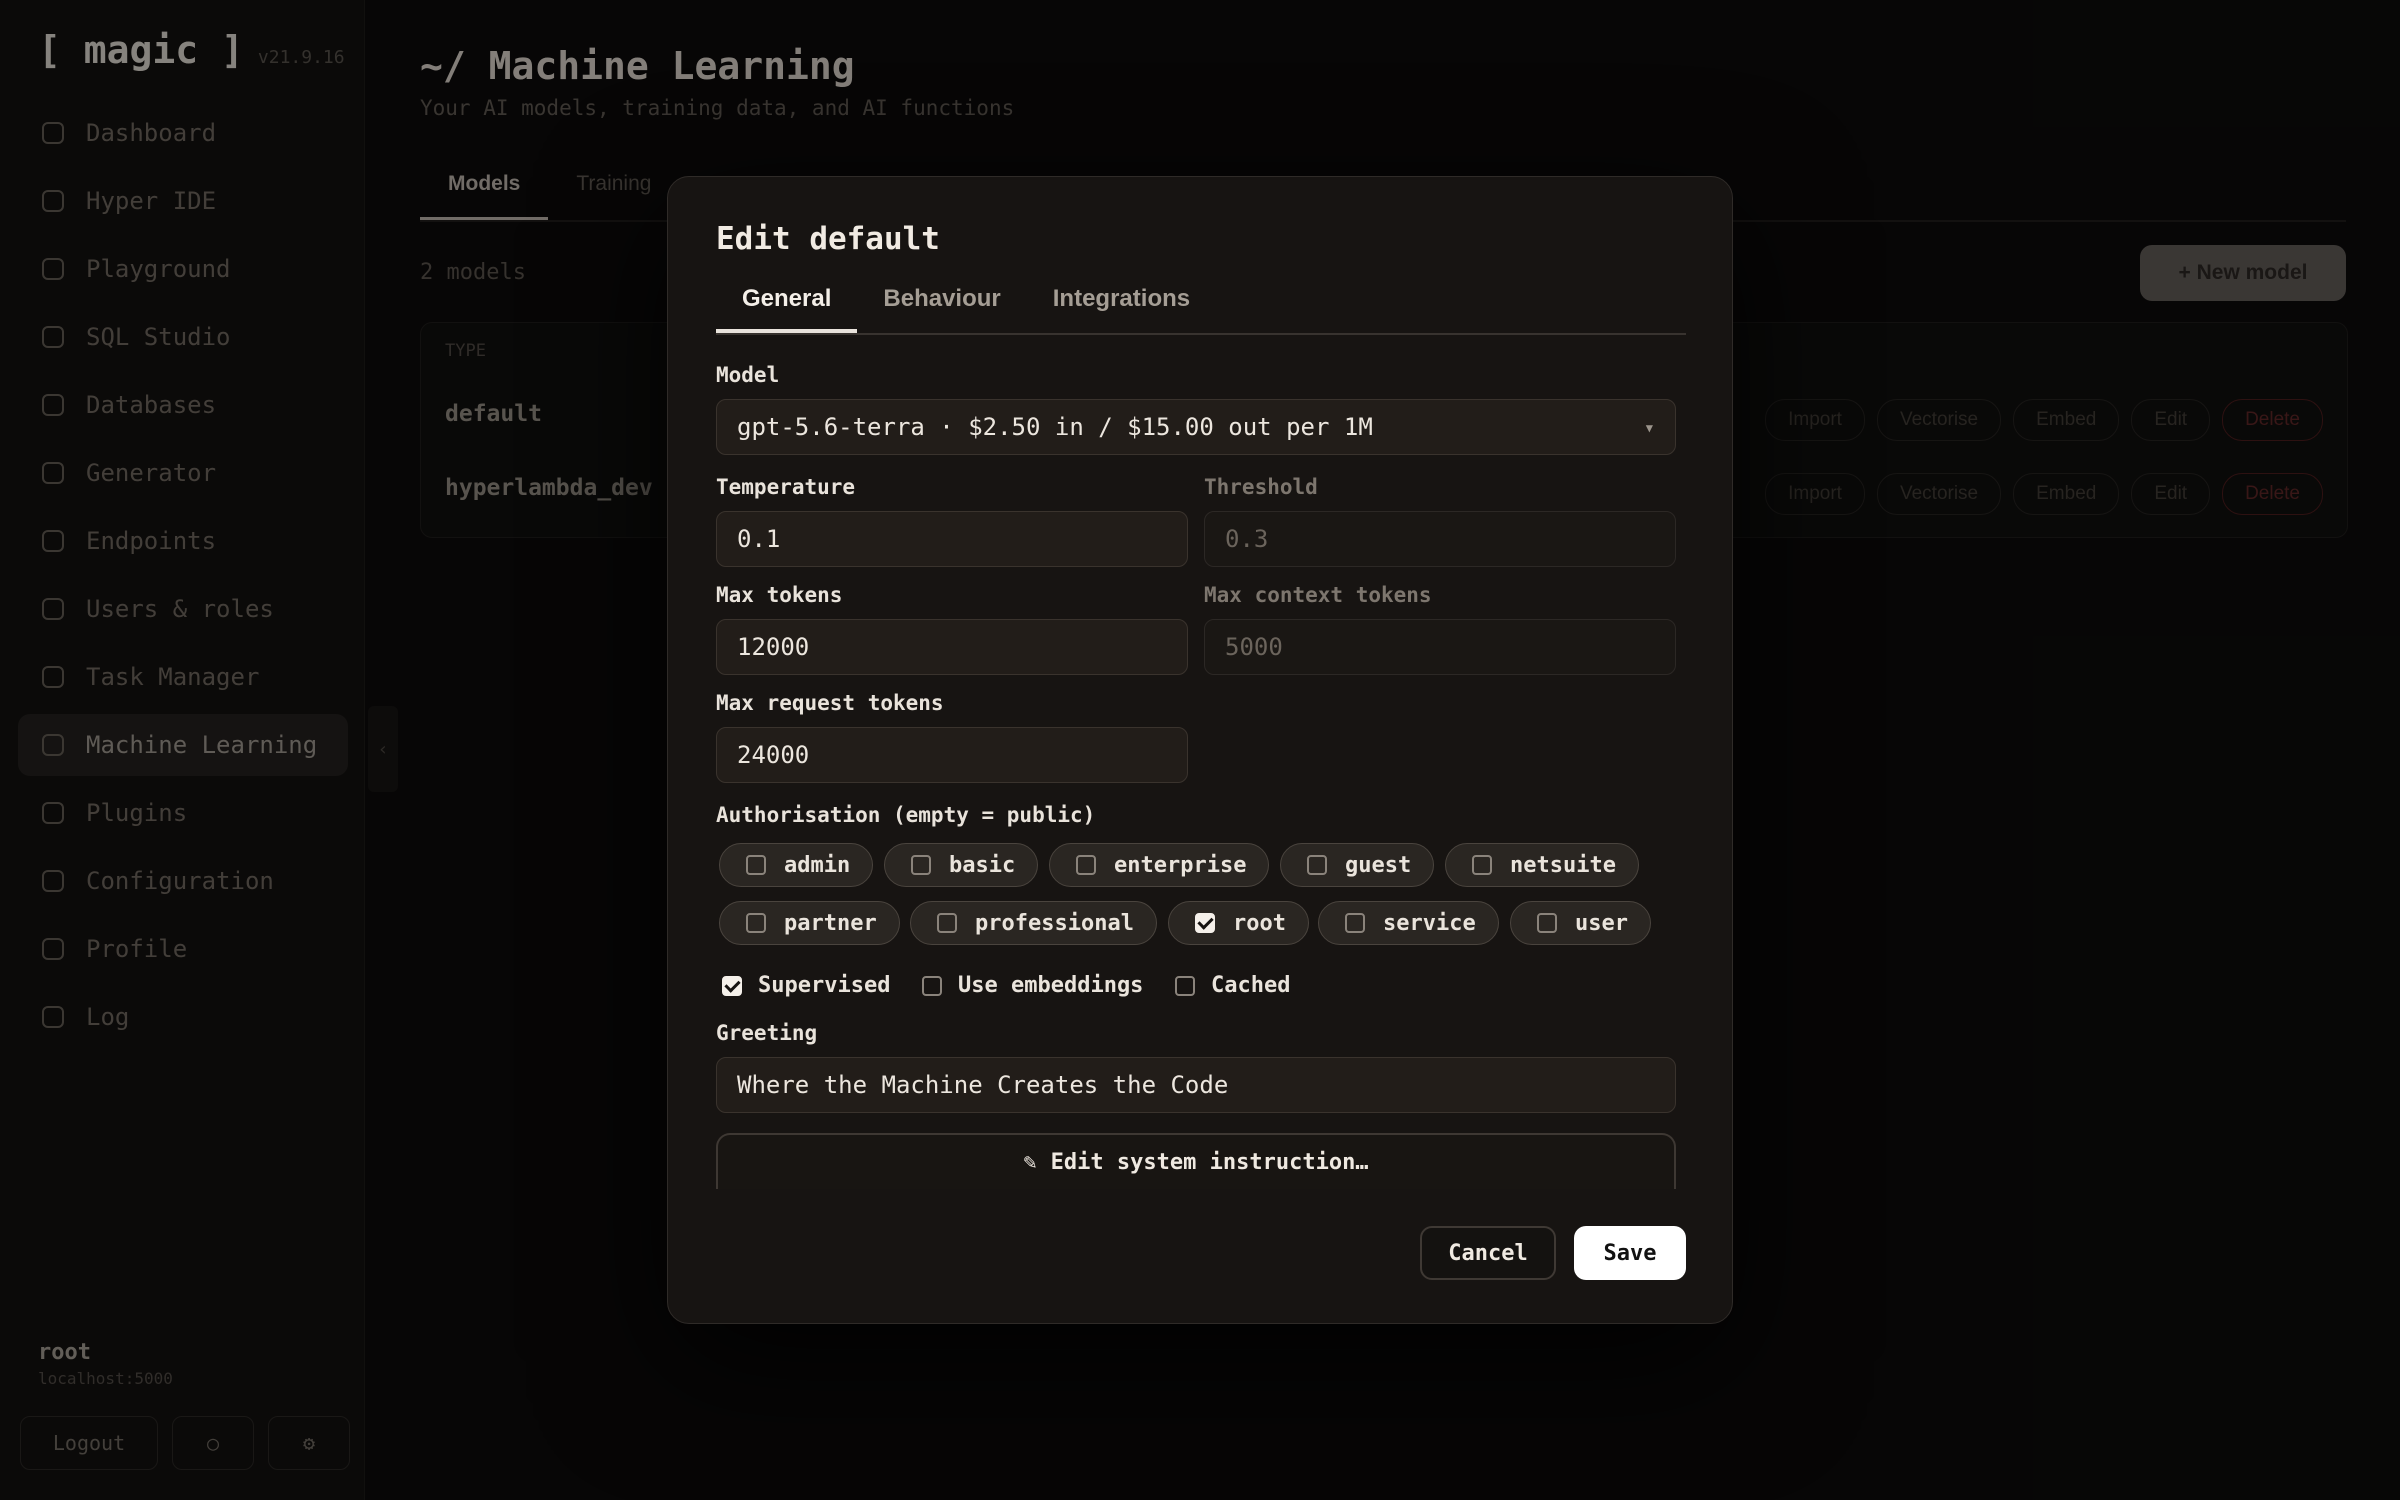  I want to click on cached-checkbox: Cached, so click(1232, 985).